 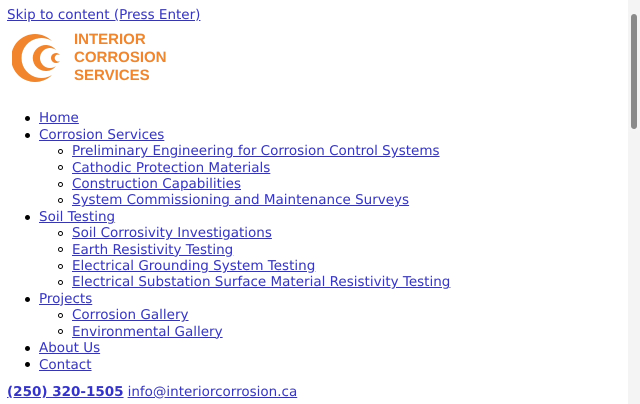 What do you see at coordinates (110, 40) in the screenshot?
I see `logo-text: INTERIOR` at bounding box center [110, 40].